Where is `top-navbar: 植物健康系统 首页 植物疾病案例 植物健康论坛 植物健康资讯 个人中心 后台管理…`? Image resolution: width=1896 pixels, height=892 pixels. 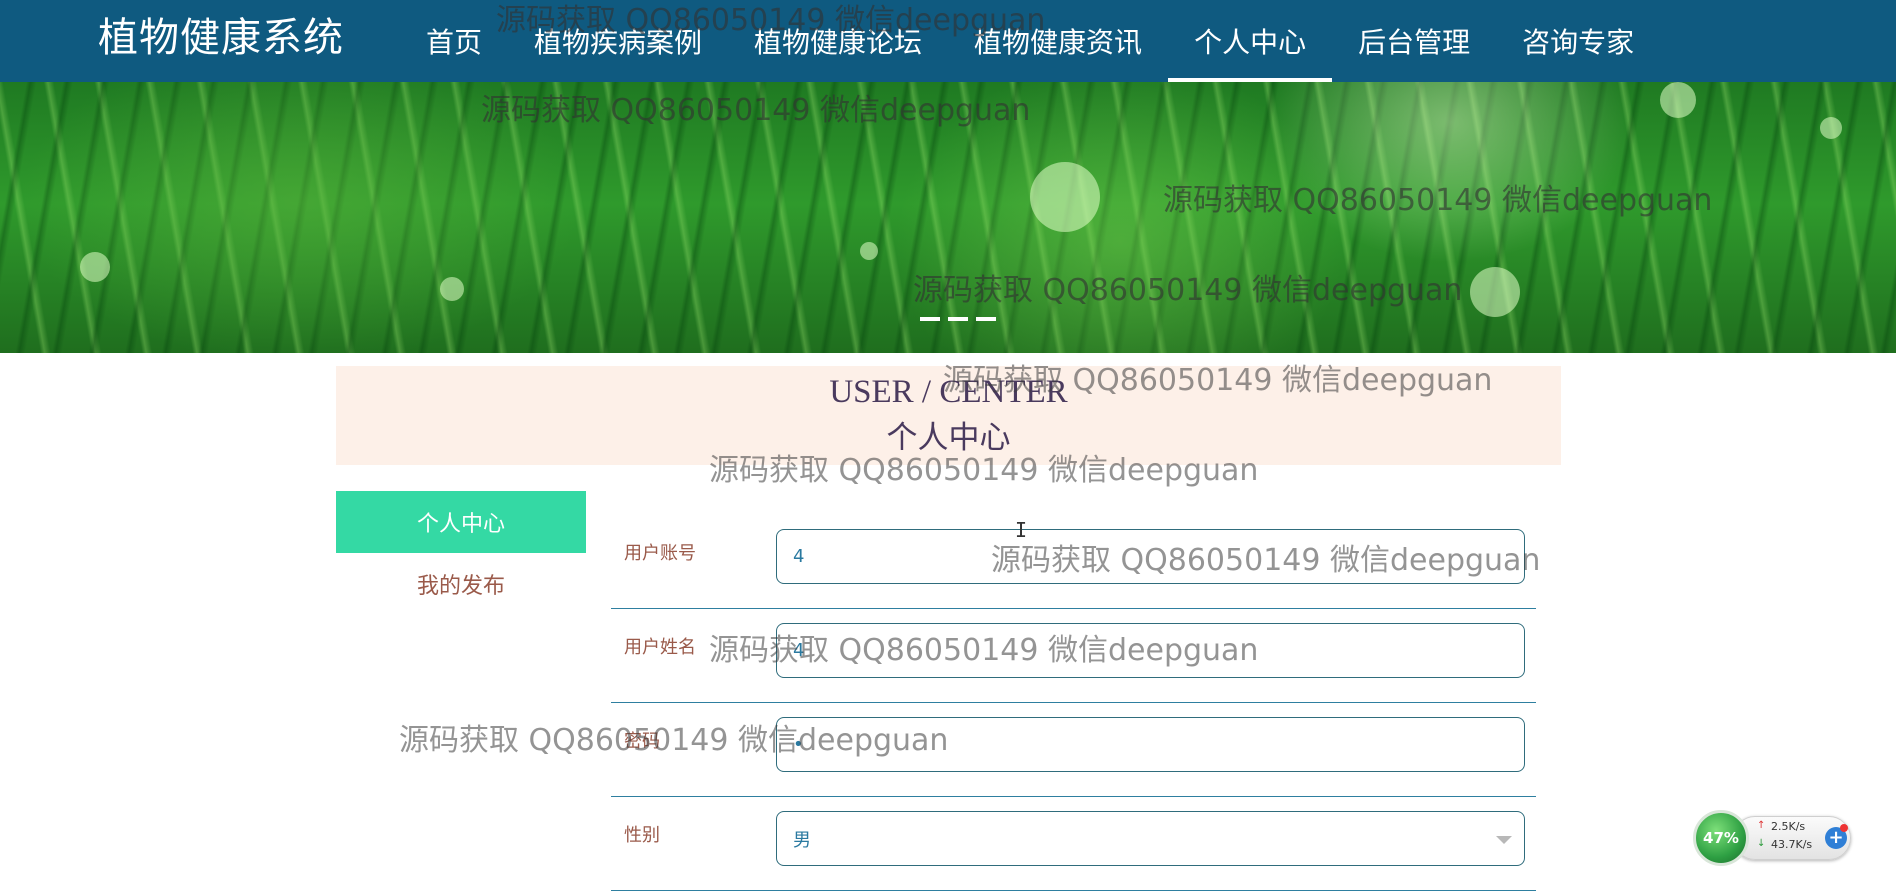 top-navbar: 植物健康系统 首页 植物疾病案例 植物健康论坛 植物健康资讯 个人中心 后台管理… is located at coordinates (948, 41).